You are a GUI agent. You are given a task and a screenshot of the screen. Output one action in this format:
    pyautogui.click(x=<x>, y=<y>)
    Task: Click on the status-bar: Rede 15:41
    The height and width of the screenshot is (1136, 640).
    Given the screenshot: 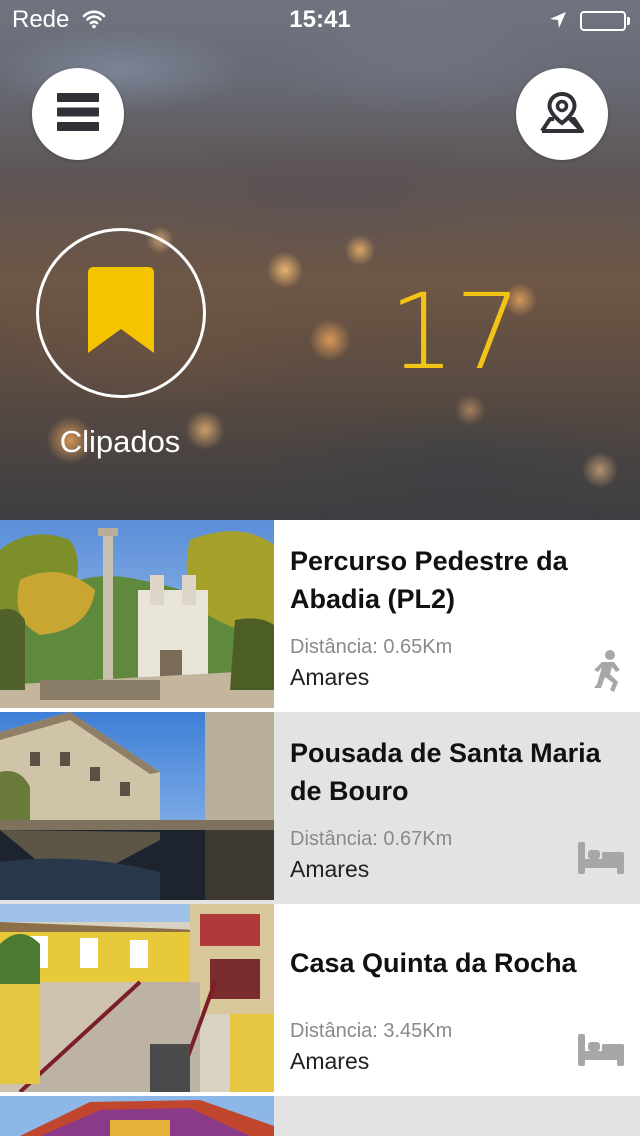 What is the action you would take?
    pyautogui.click(x=320, y=20)
    